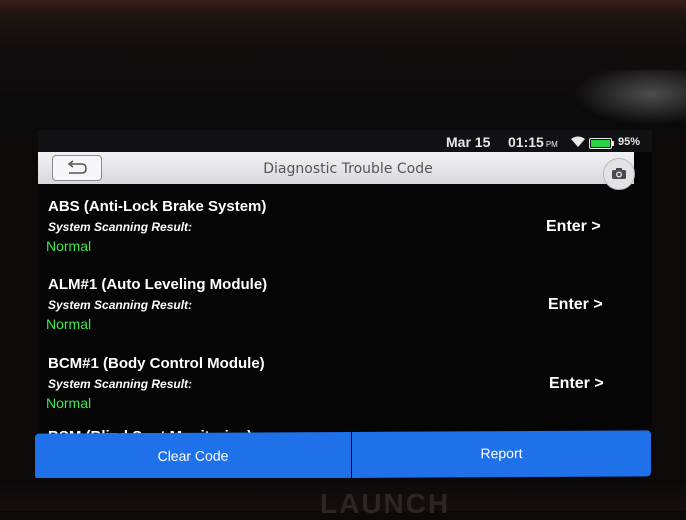 Image resolution: width=686 pixels, height=520 pixels. Describe the element at coordinates (193, 455) in the screenshot. I see `clear-code-button: Clear Code` at that location.